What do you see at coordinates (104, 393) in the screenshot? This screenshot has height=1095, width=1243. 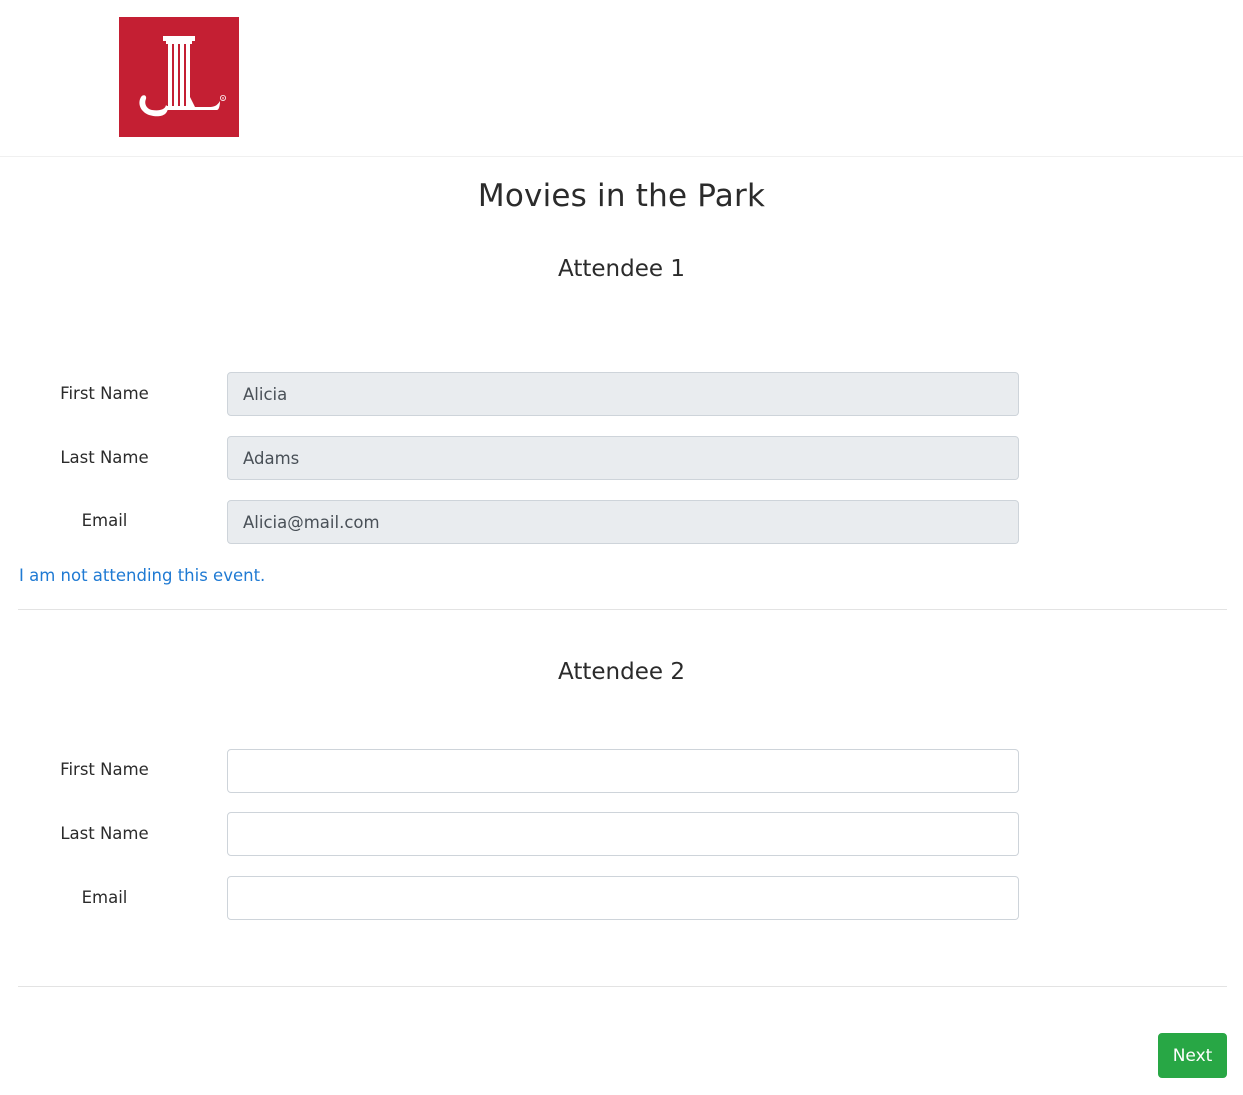 I see `attendee-1-first-name-label: First Name` at bounding box center [104, 393].